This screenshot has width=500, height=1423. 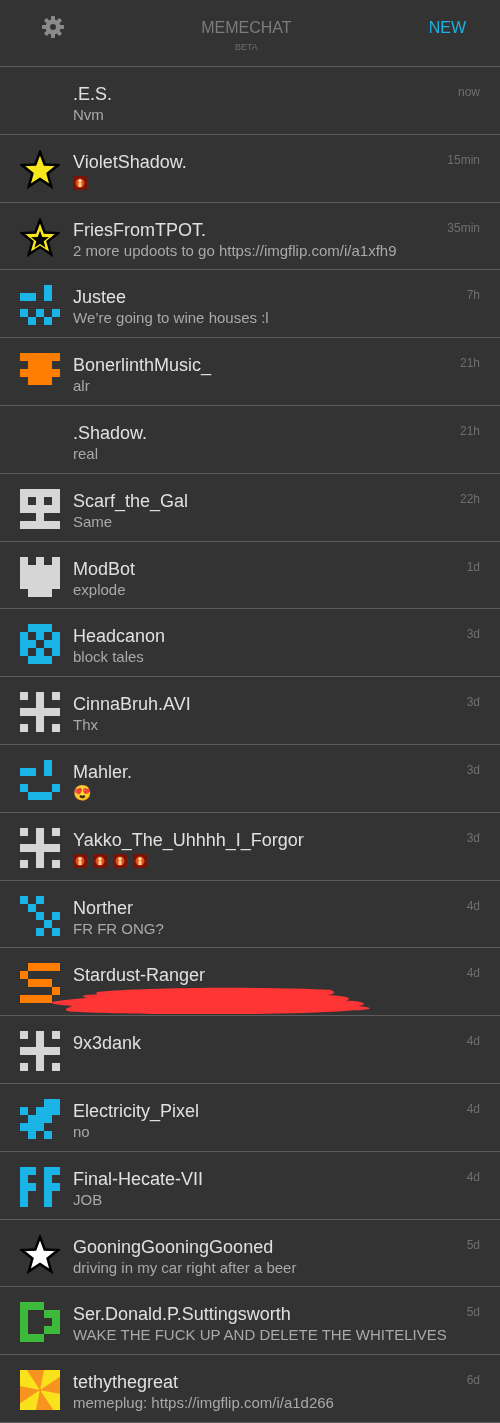 What do you see at coordinates (111, 433) in the screenshot?
I see `contact-name: .Shadow.` at bounding box center [111, 433].